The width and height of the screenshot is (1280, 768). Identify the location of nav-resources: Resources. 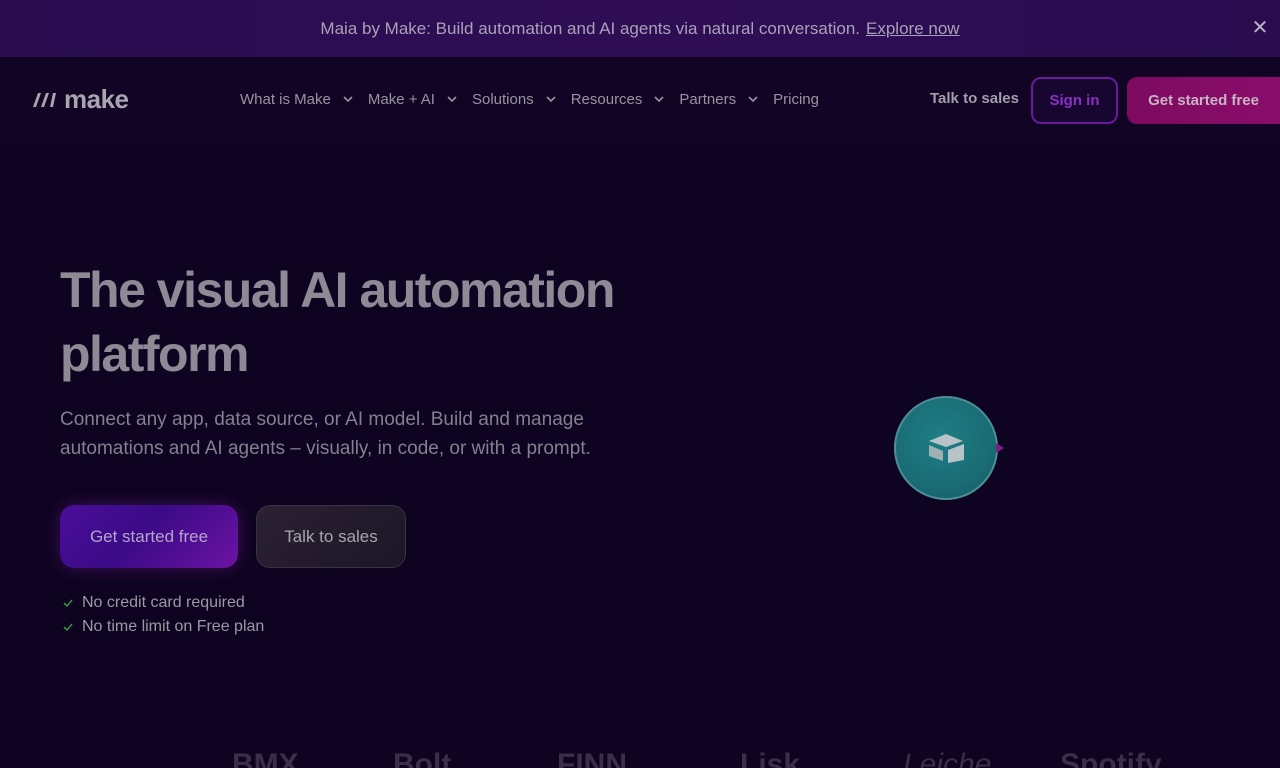
(618, 99).